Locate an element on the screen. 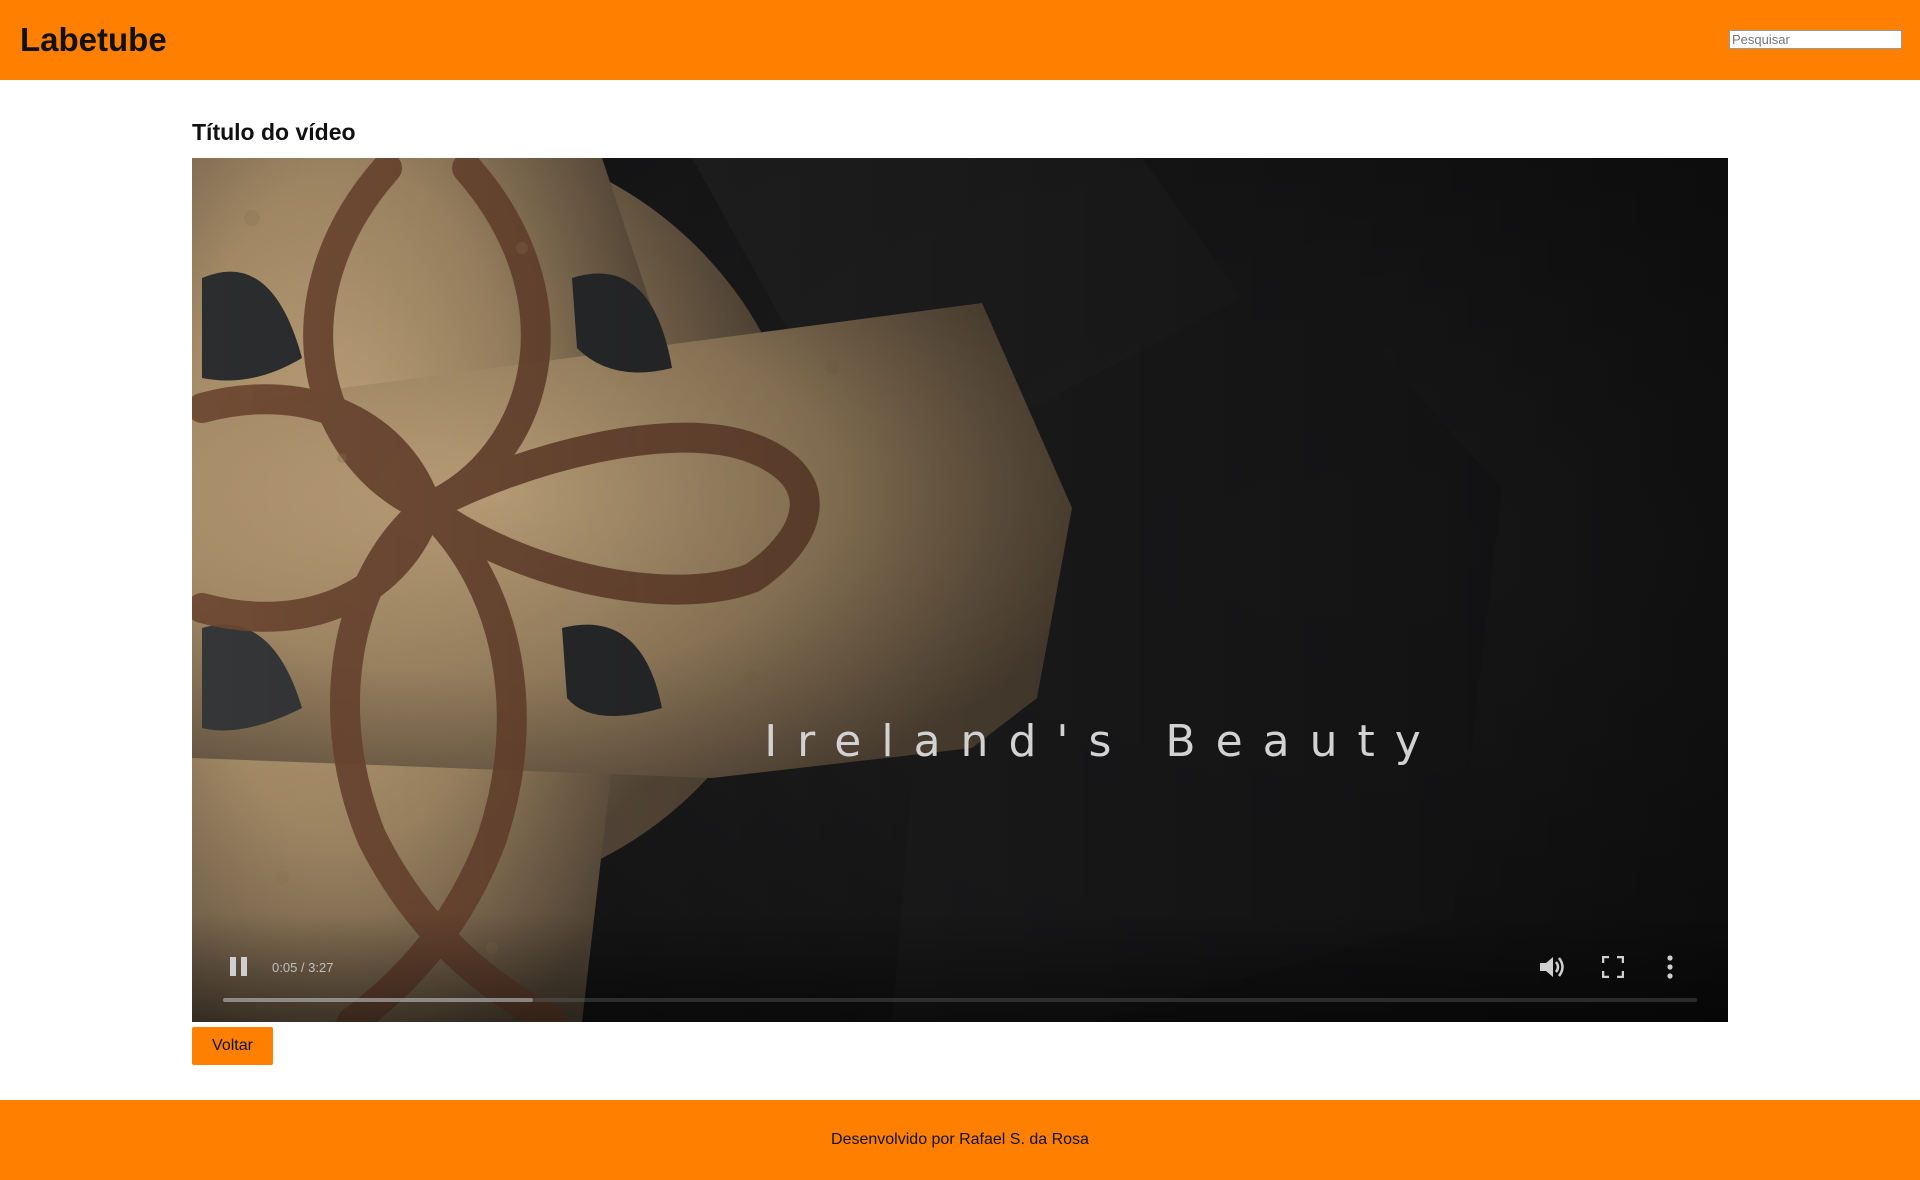 Image resolution: width=1920 pixels, height=1180 pixels. pause-icon is located at coordinates (239, 967).